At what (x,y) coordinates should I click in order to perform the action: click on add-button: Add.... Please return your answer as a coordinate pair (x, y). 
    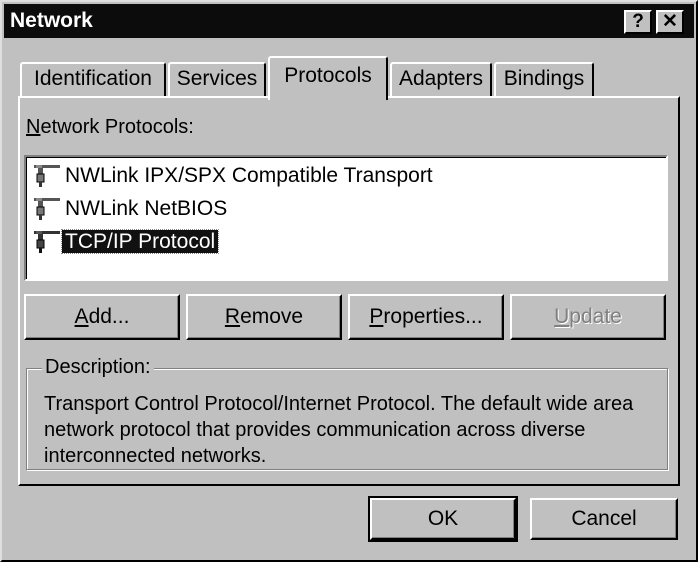
    Looking at the image, I should click on (102, 317).